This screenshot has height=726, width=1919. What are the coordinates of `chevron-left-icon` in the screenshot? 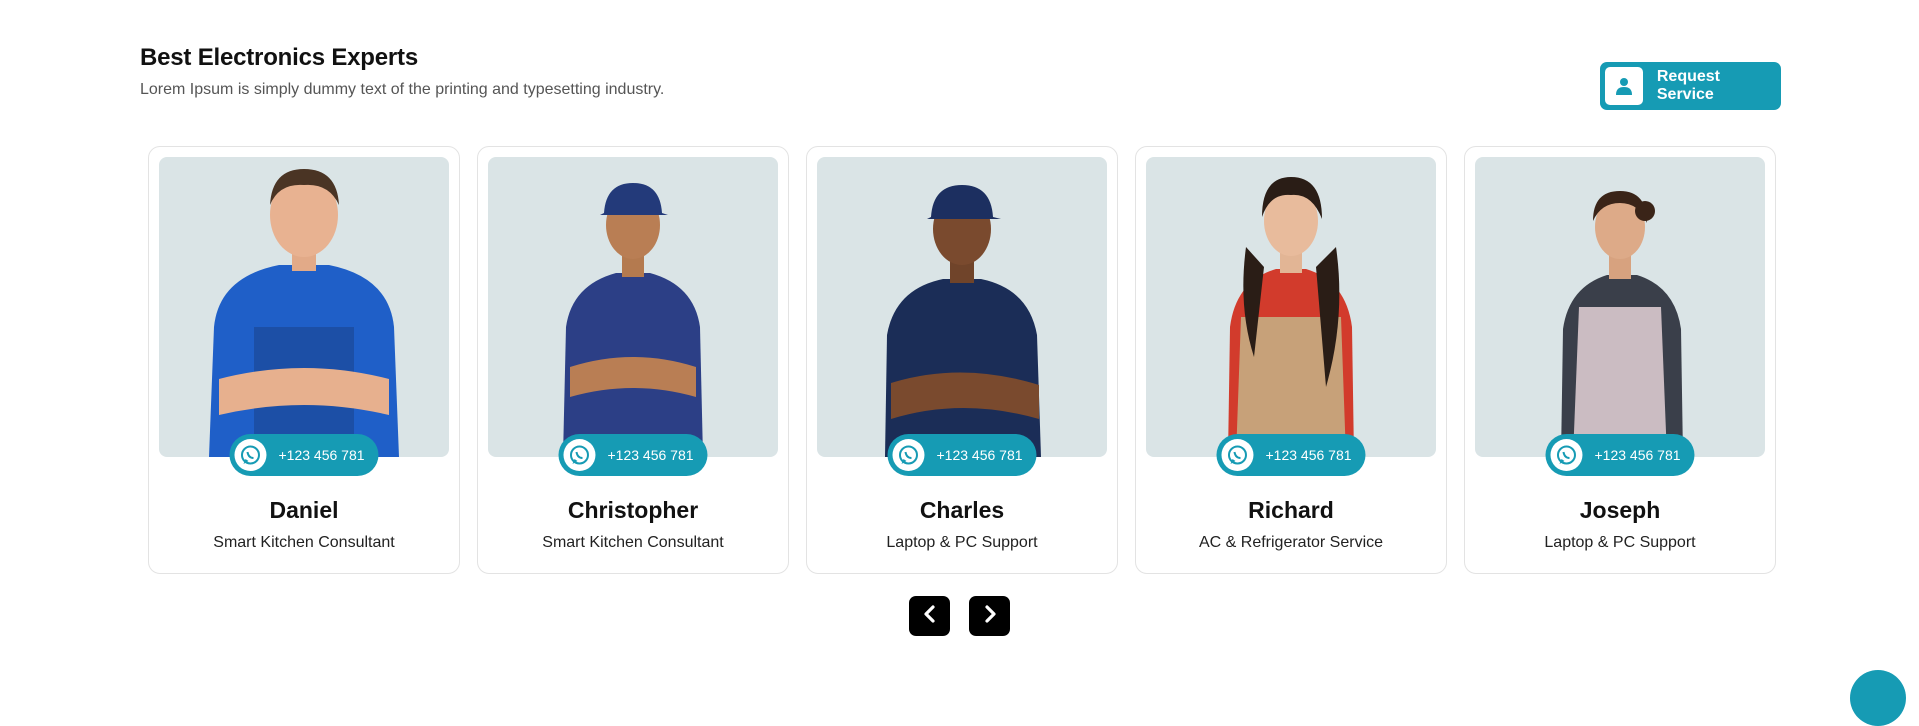 It's located at (930, 616).